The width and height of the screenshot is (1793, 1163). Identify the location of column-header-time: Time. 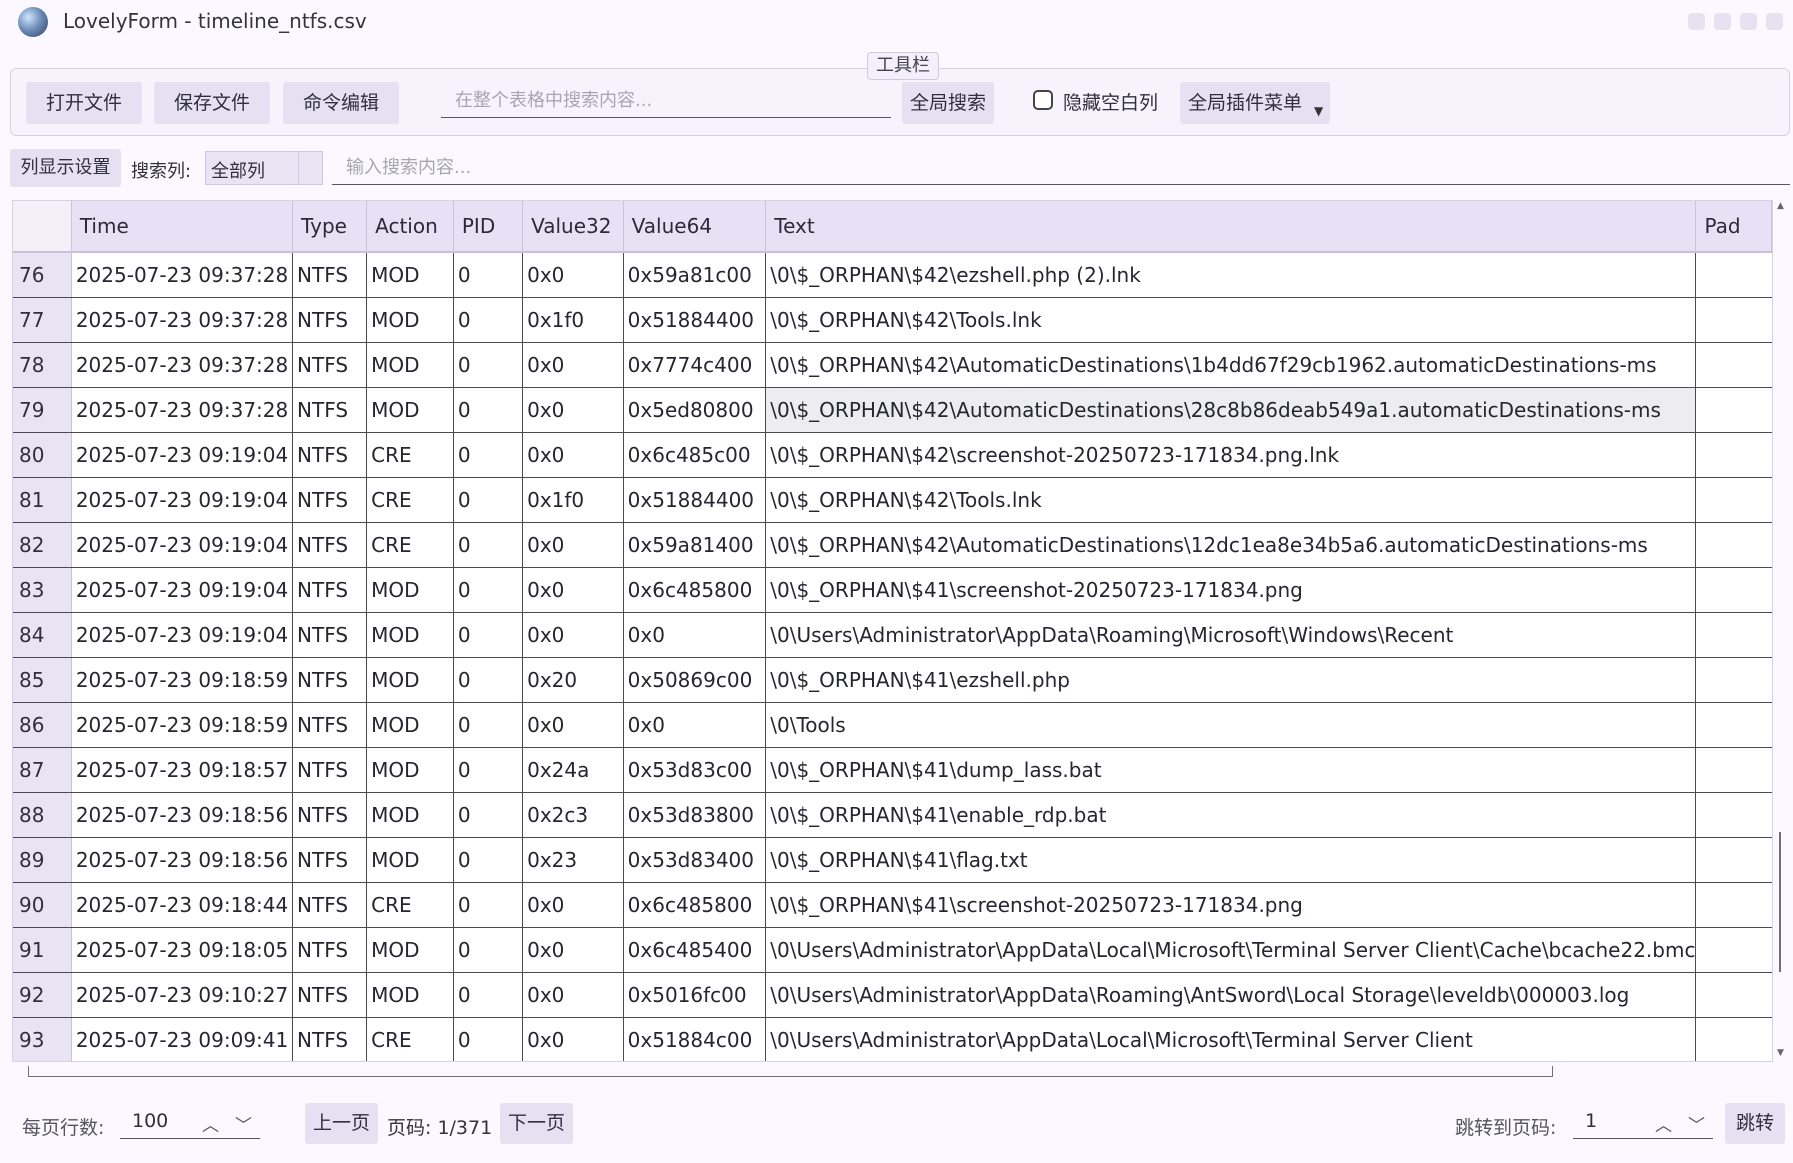
(182, 227).